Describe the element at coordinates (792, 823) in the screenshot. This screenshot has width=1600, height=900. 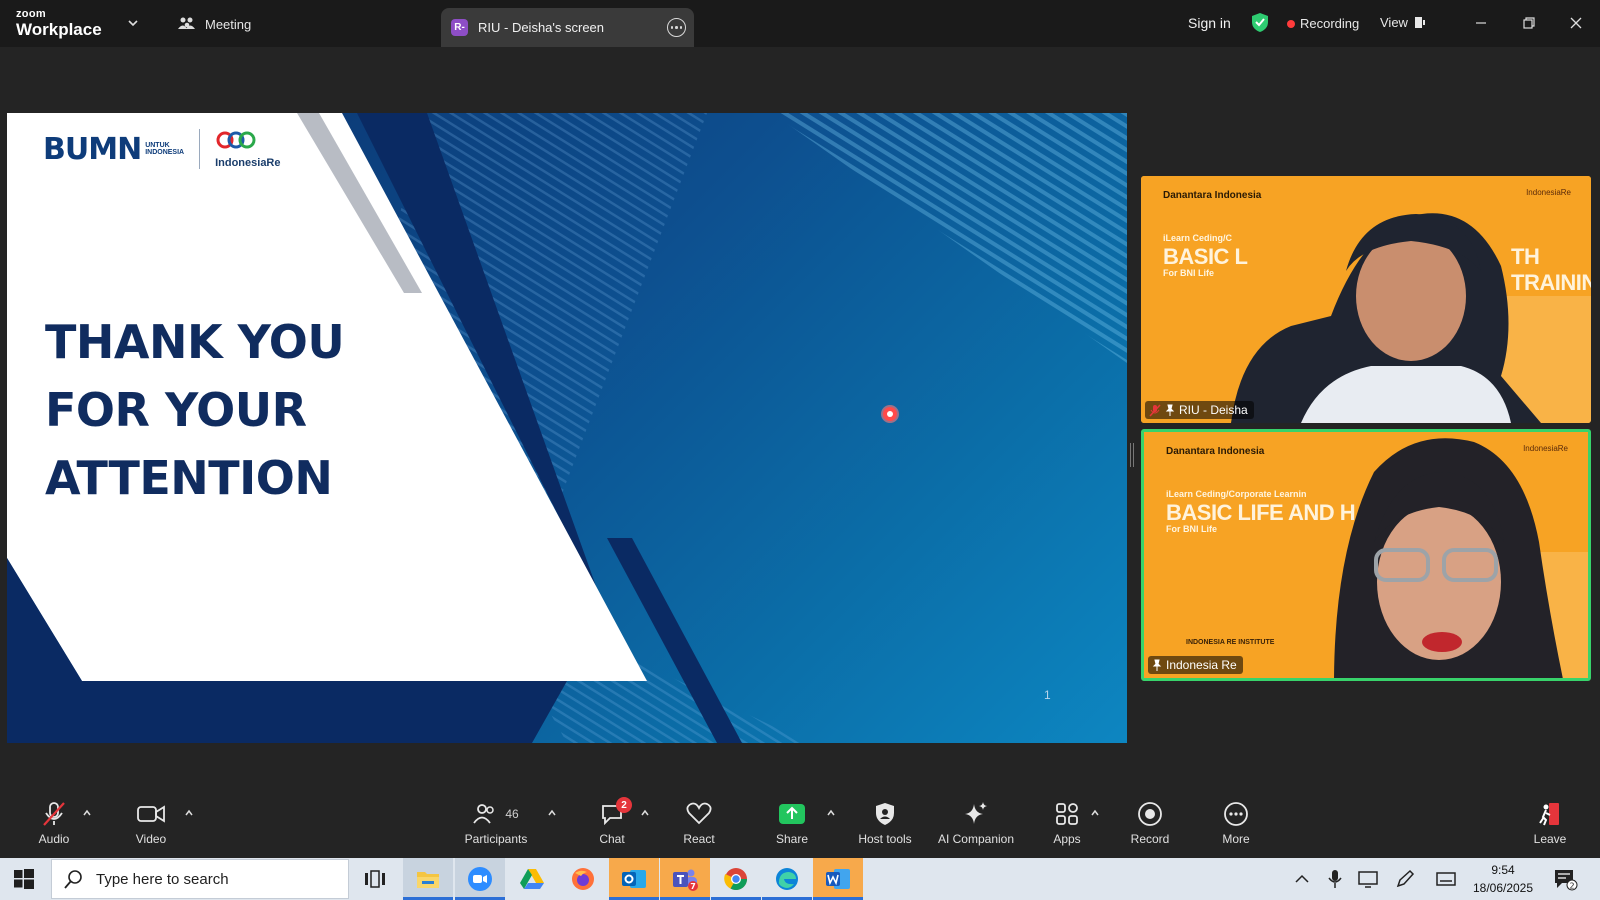
I see `share-button: Share` at that location.